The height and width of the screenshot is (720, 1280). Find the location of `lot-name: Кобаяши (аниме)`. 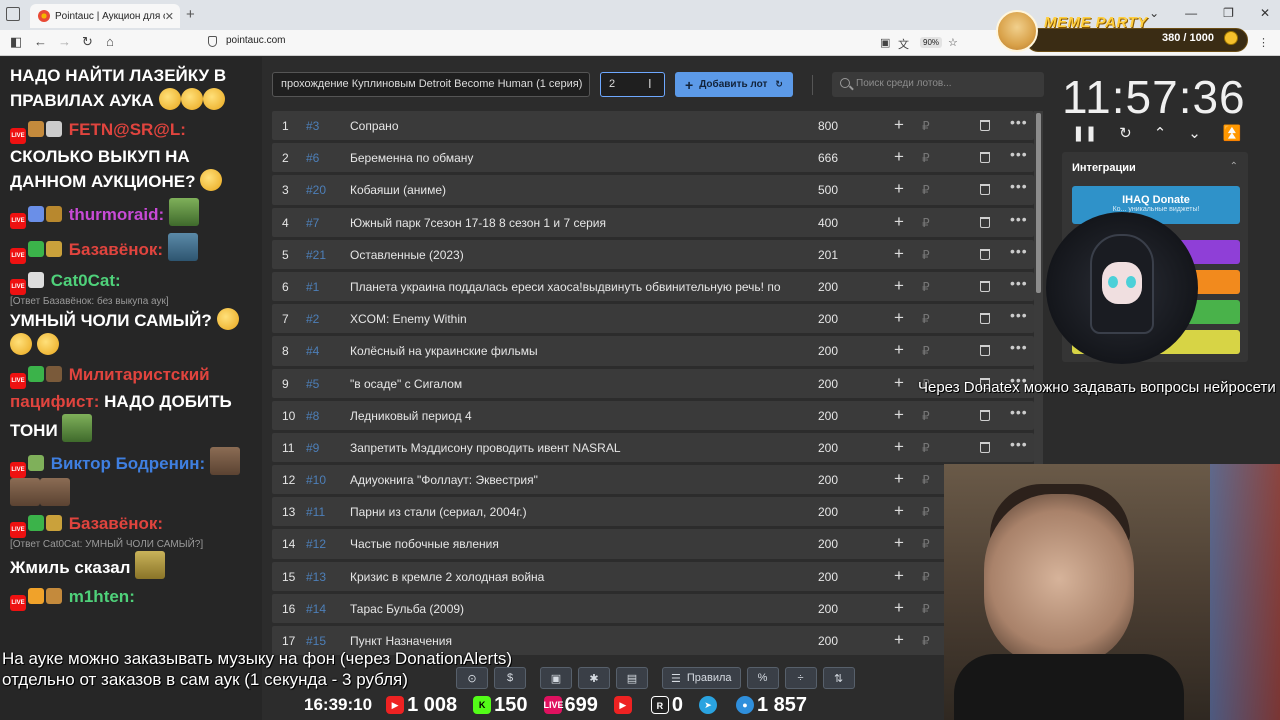

lot-name: Кобаяши (аниме) is located at coordinates (570, 190).